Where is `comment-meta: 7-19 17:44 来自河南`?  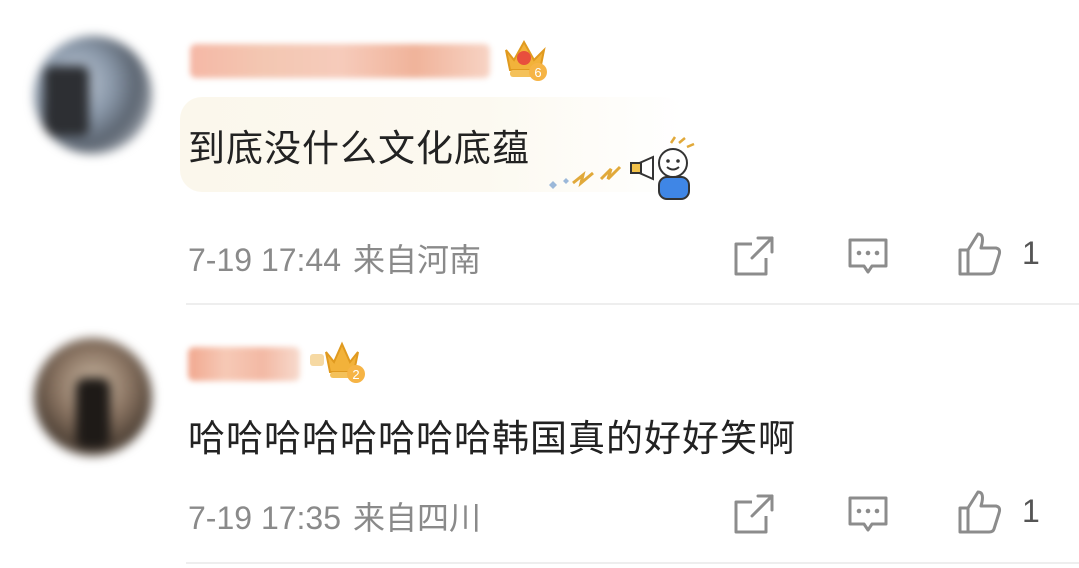
comment-meta: 7-19 17:44 来自河南 is located at coordinates (334, 258).